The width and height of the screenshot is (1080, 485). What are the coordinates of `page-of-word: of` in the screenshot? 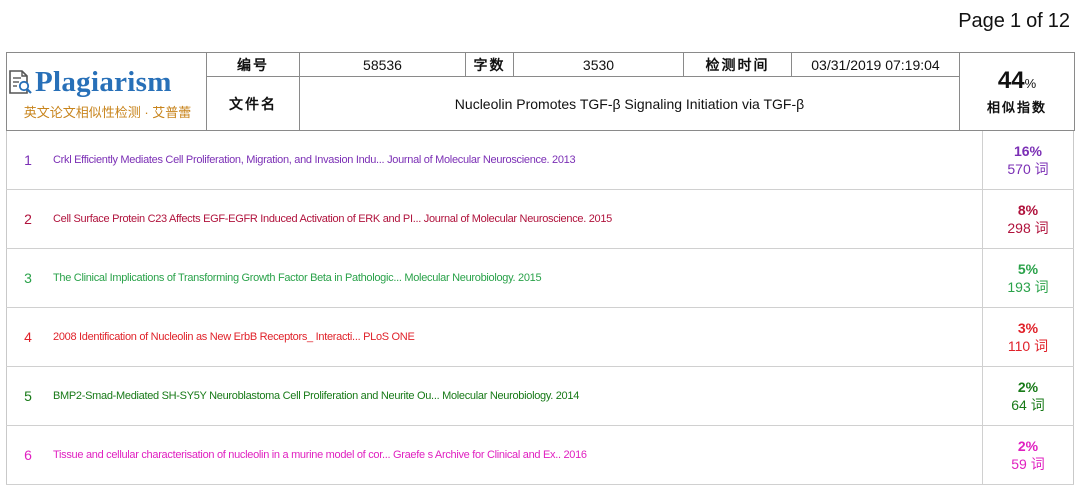 It's located at (1034, 21).